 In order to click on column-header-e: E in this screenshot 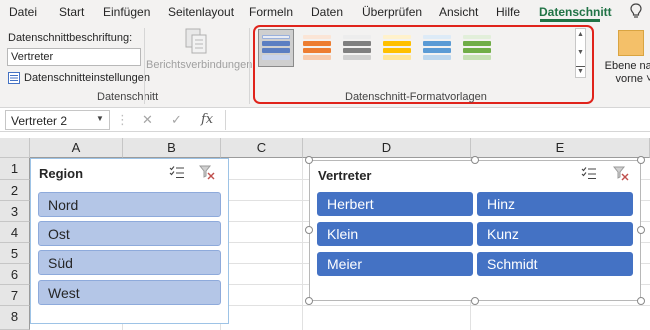, I will do `click(560, 148)`.